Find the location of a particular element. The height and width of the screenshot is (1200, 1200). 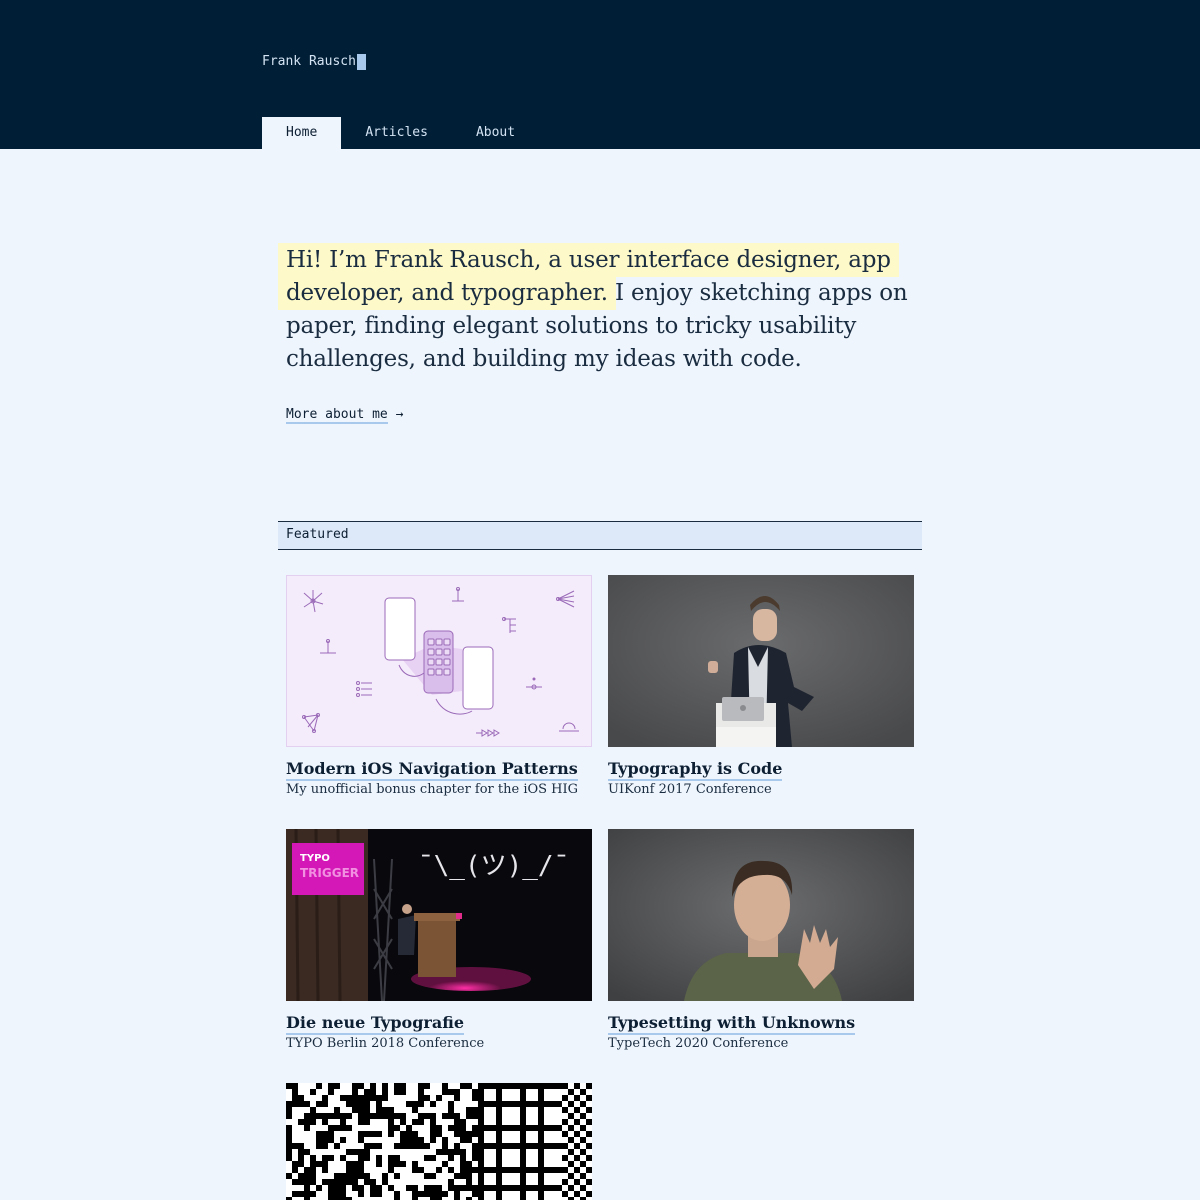

screen-typo-text: TYPO is located at coordinates (315, 858).